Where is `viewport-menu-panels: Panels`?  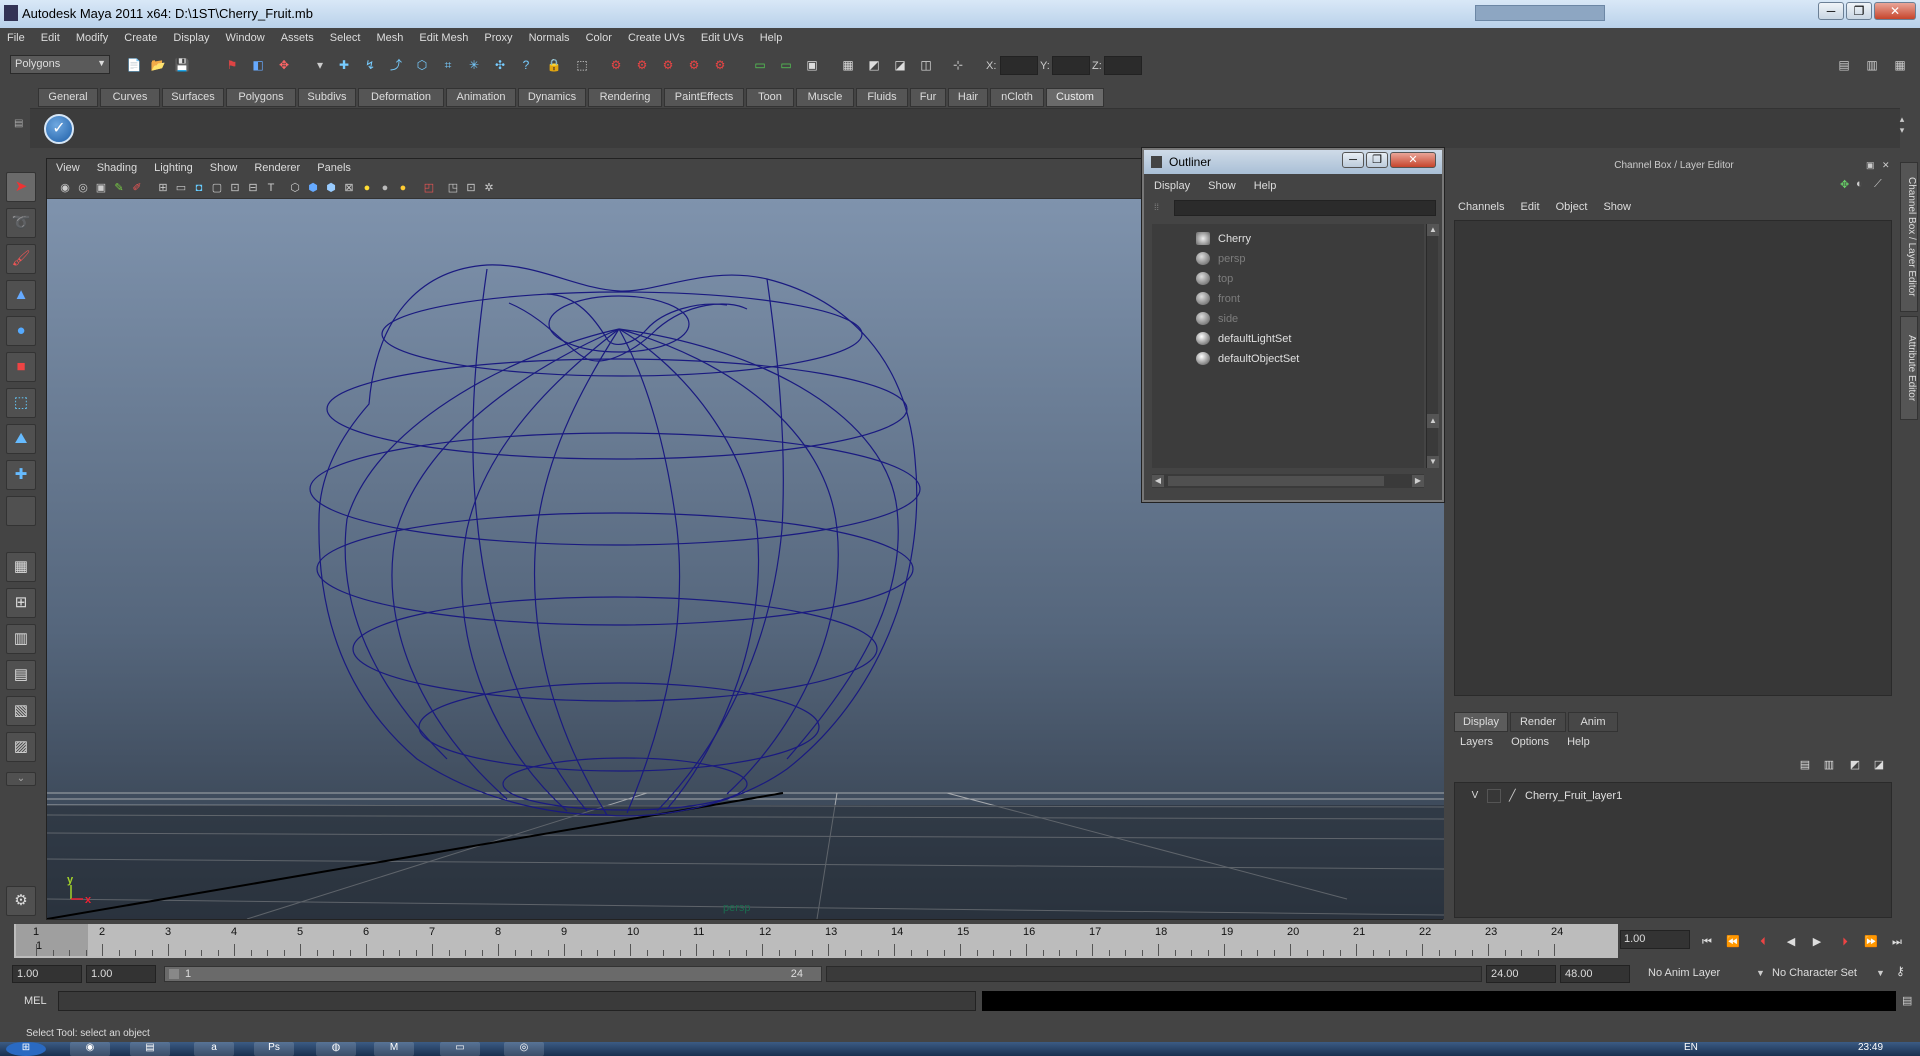
viewport-menu-panels: Panels is located at coordinates (332, 166).